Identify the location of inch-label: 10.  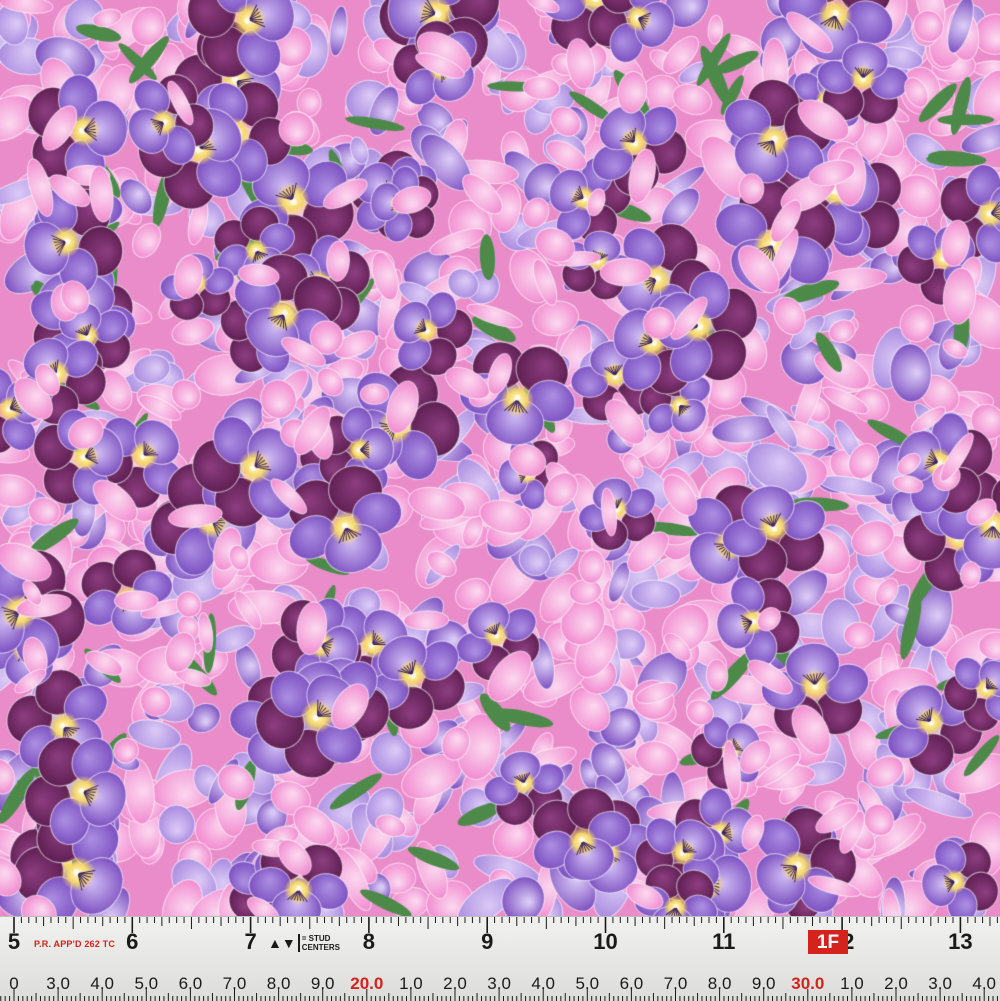
(605, 941).